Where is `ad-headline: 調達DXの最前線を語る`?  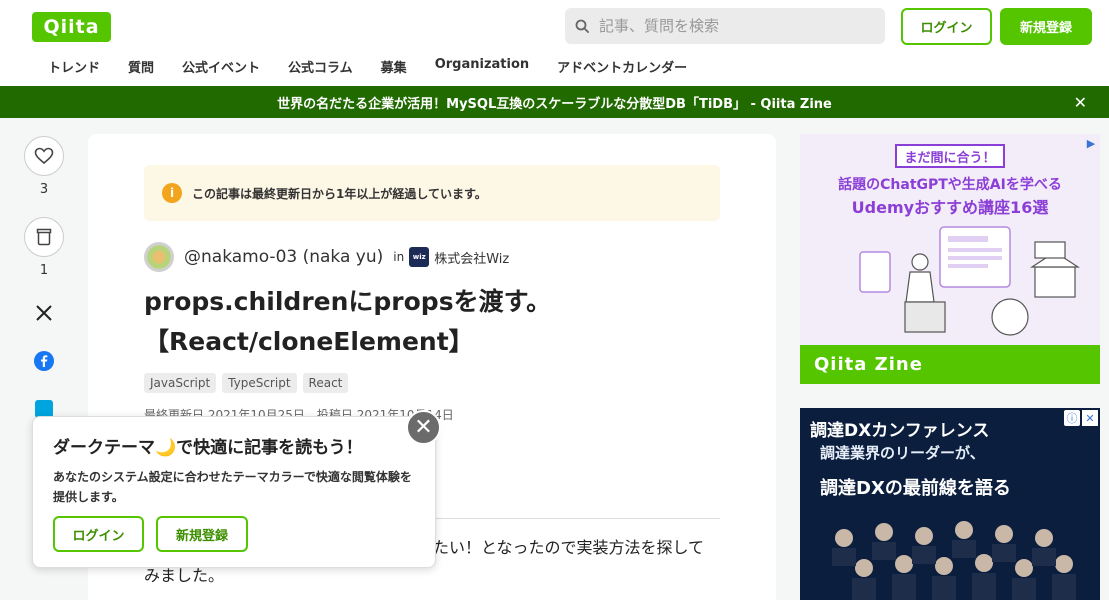 ad-headline: 調達DXの最前線を語る is located at coordinates (915, 488).